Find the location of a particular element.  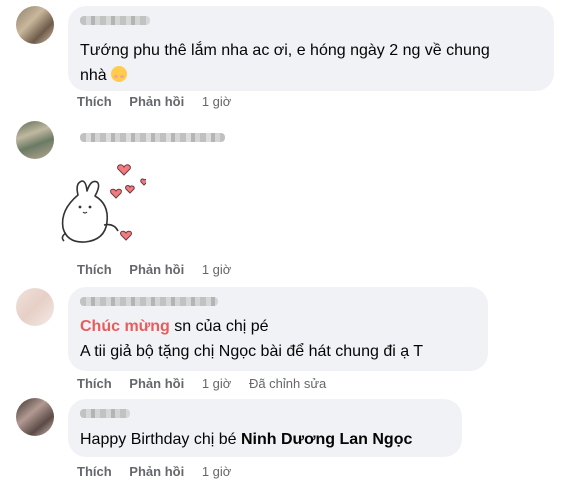

highlighted-text: Chúc mừng is located at coordinates (125, 326).